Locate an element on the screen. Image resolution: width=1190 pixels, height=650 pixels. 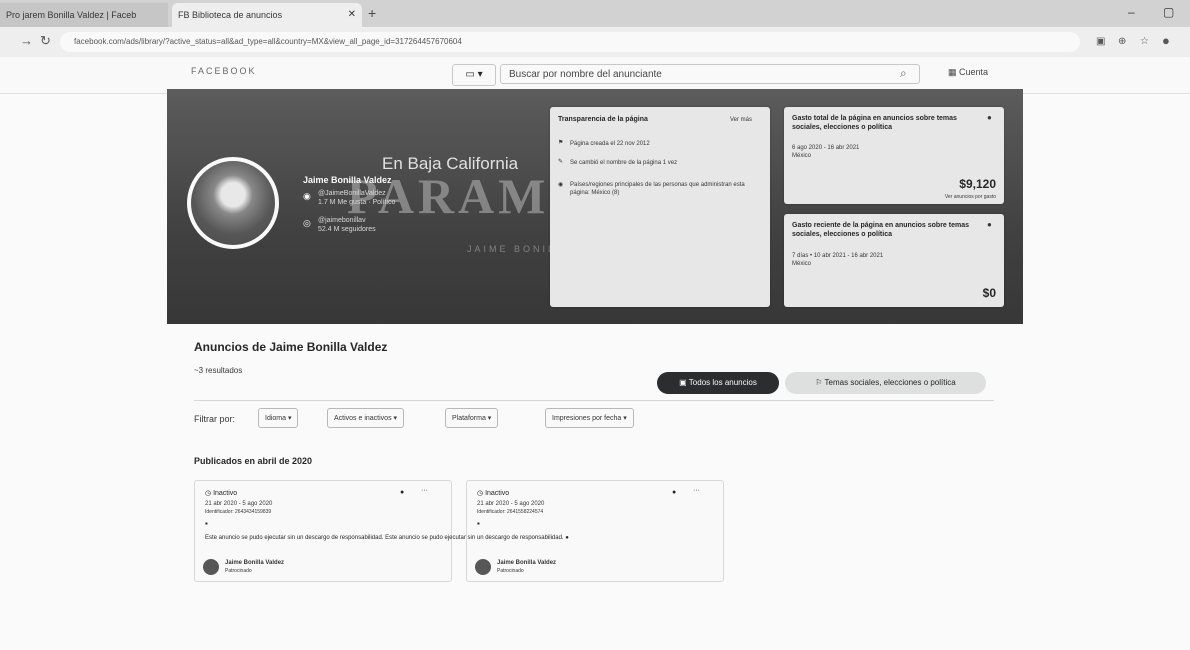
all-ads-button: ▣ Todos los anuncios is located at coordinates (718, 383).